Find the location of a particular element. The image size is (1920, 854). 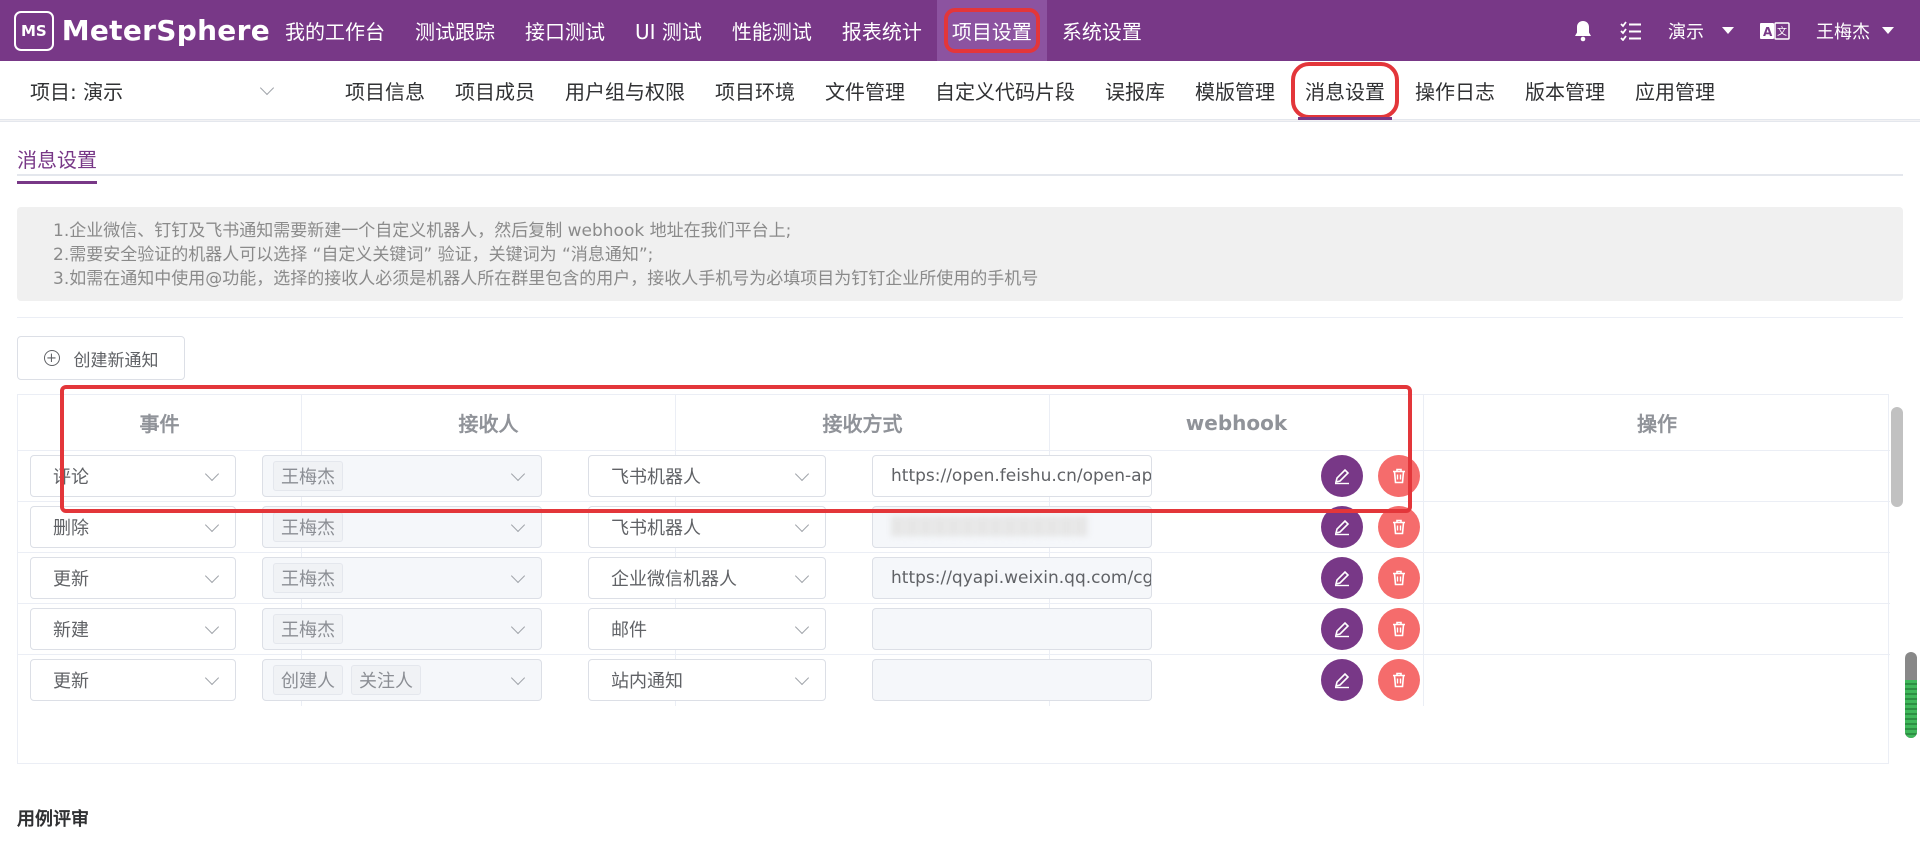

subnav-item-label: 项目成员 is located at coordinates (495, 91).